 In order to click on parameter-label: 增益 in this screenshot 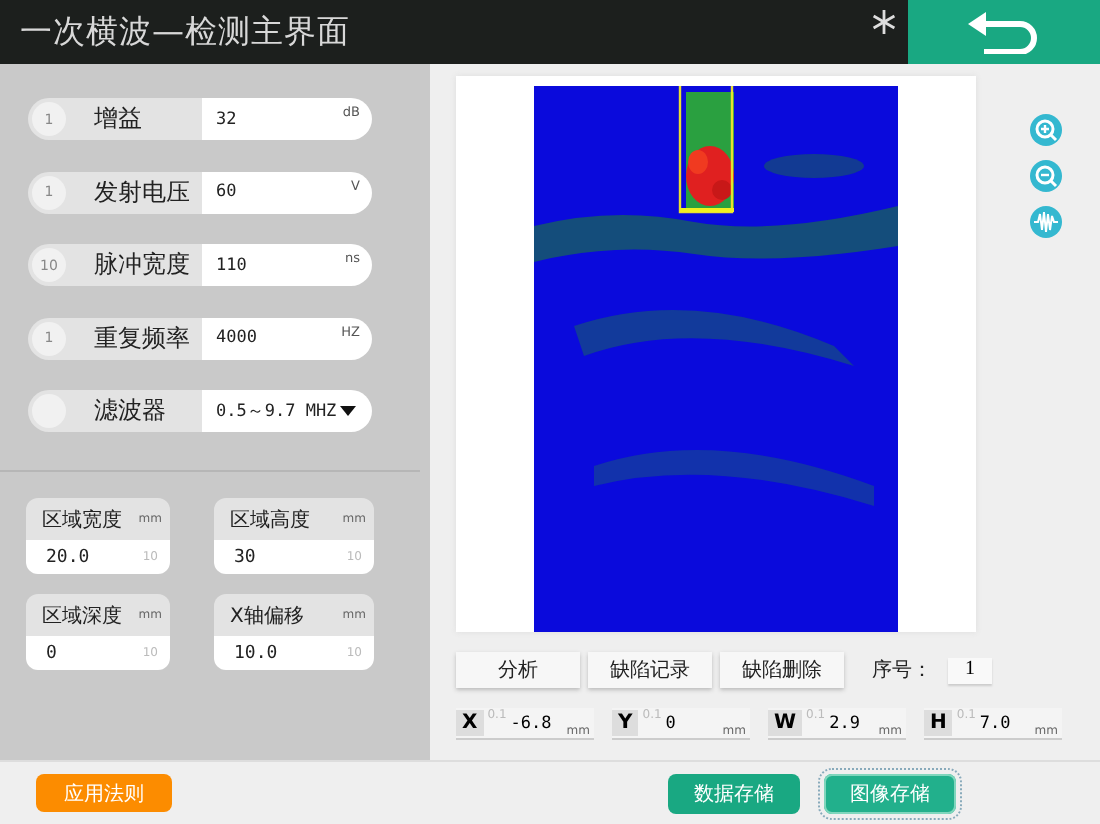, I will do `click(118, 119)`.